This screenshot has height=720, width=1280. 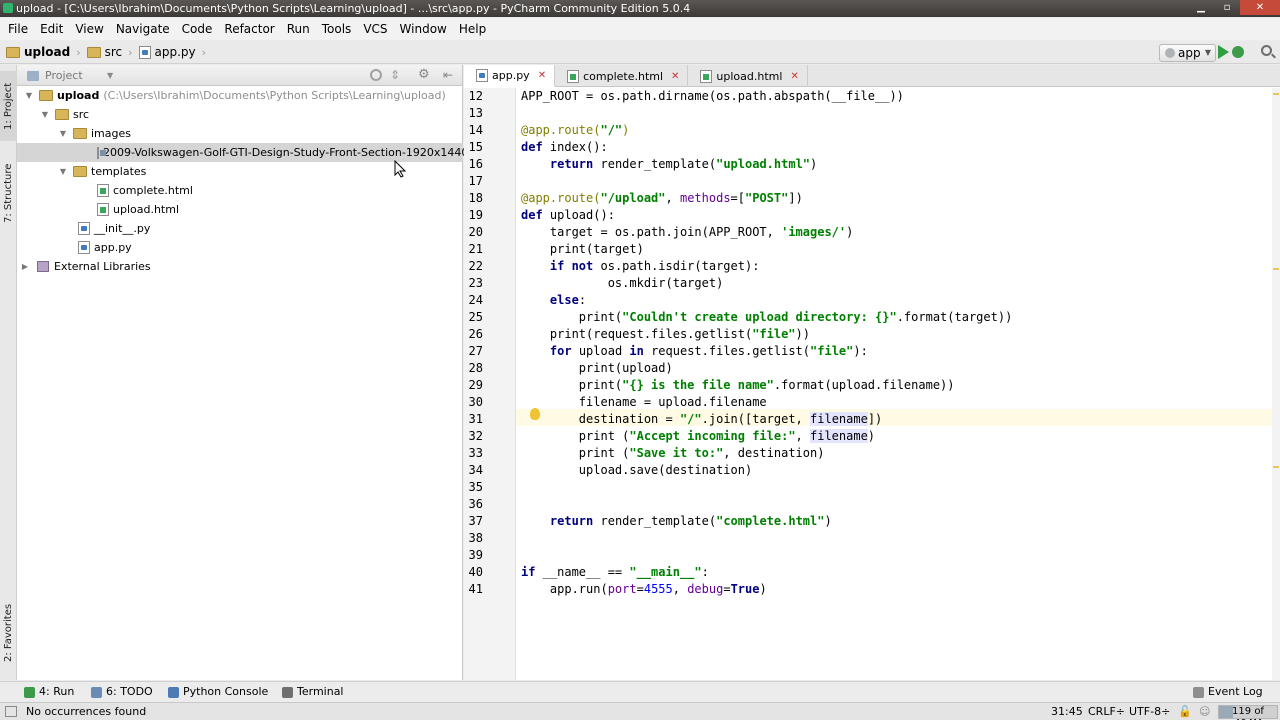 What do you see at coordinates (113, 247) in the screenshot?
I see `tree-label: app.py` at bounding box center [113, 247].